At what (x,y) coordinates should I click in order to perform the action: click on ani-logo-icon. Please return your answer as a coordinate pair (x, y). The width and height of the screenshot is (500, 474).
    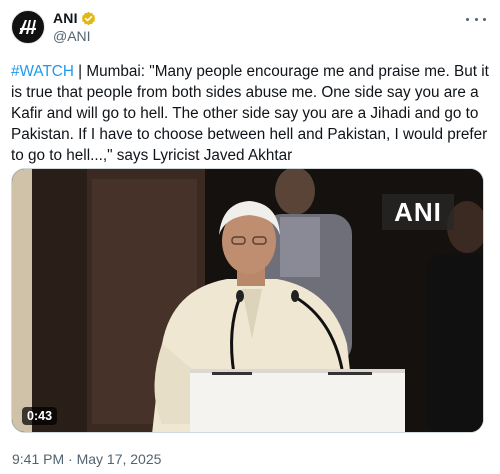
    Looking at the image, I should click on (28, 27).